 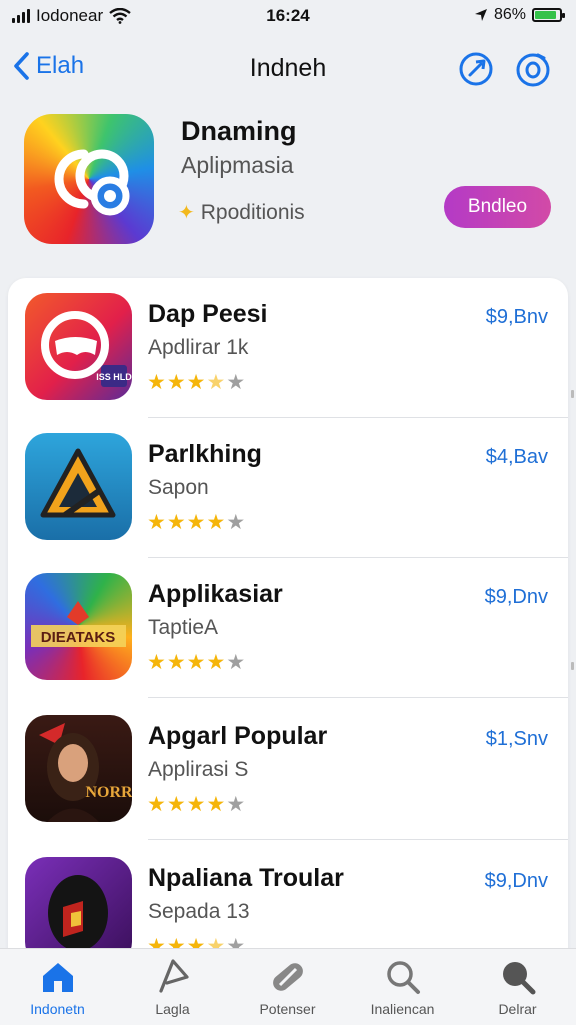 I want to click on app-icon-1-text: ISS HLD, so click(x=114, y=377).